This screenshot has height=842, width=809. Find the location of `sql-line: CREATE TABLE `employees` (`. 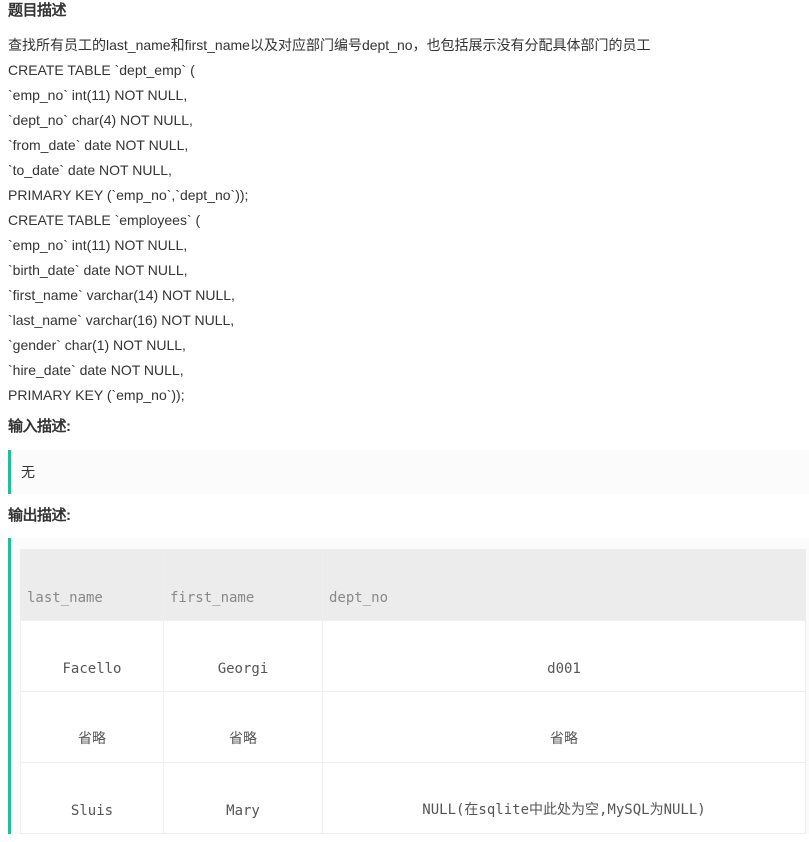

sql-line: CREATE TABLE `employees` ( is located at coordinates (104, 220).